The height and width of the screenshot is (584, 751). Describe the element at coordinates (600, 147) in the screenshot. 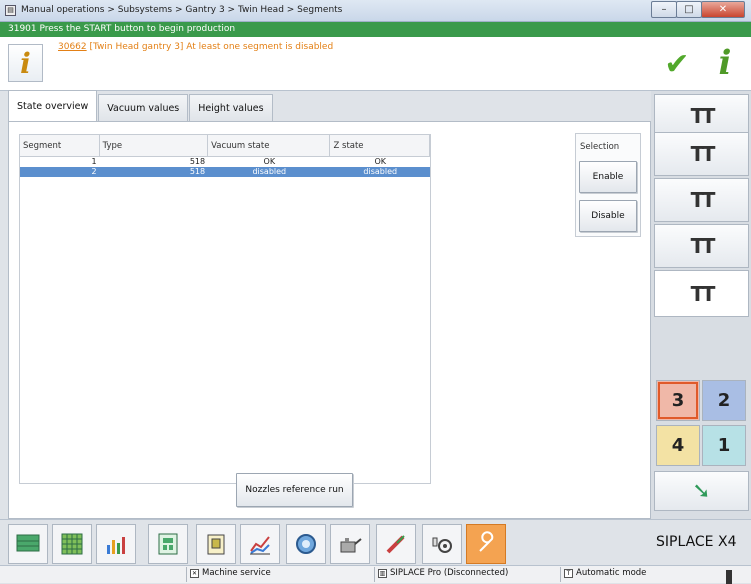

I see `selection-label: Selection` at that location.